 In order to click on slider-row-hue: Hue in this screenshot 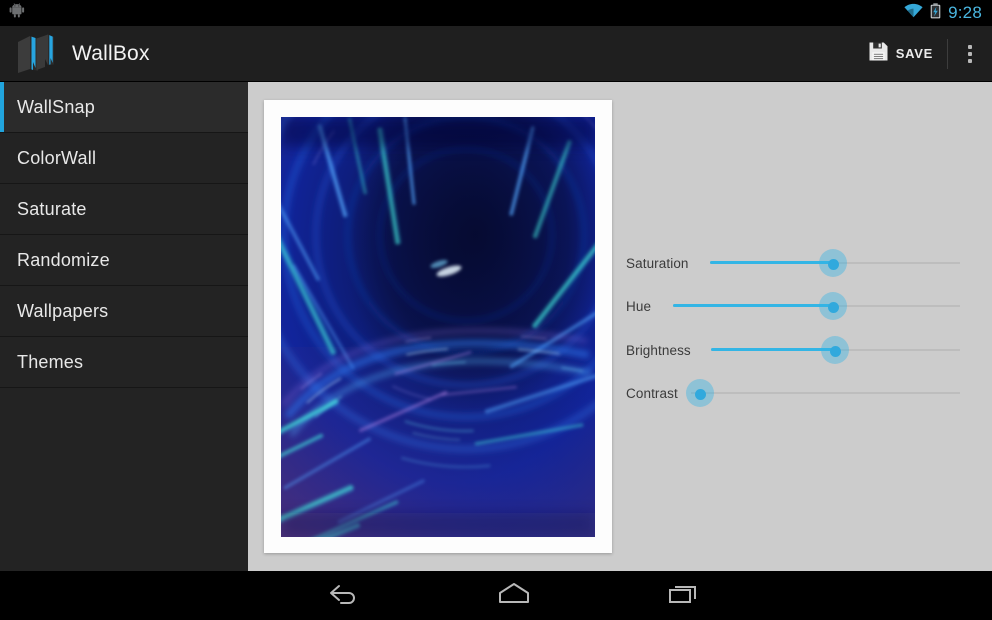, I will do `click(638, 306)`.